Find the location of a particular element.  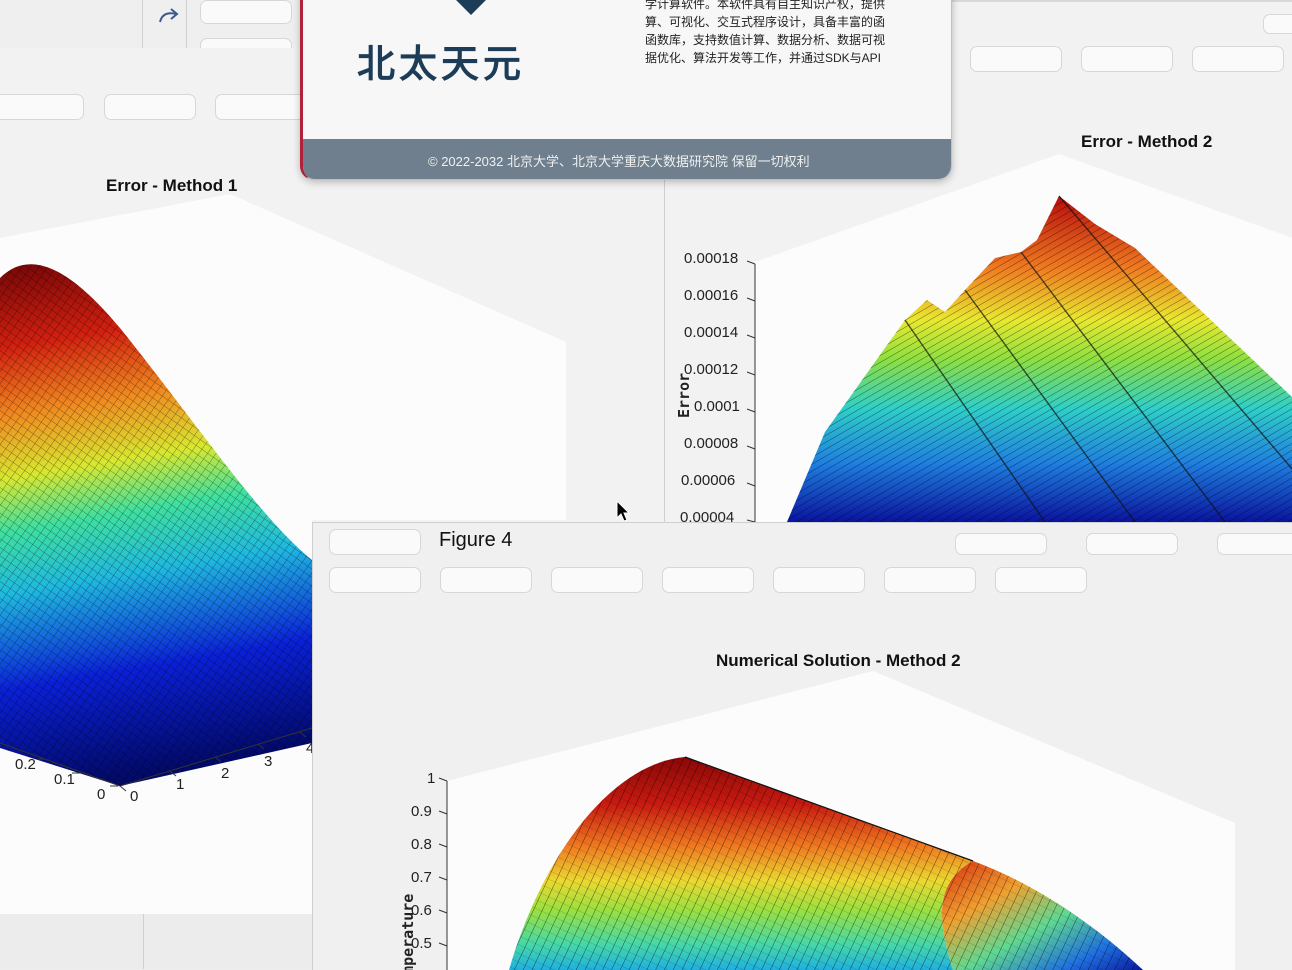

window-top-edge is located at coordinates (1120, 1).